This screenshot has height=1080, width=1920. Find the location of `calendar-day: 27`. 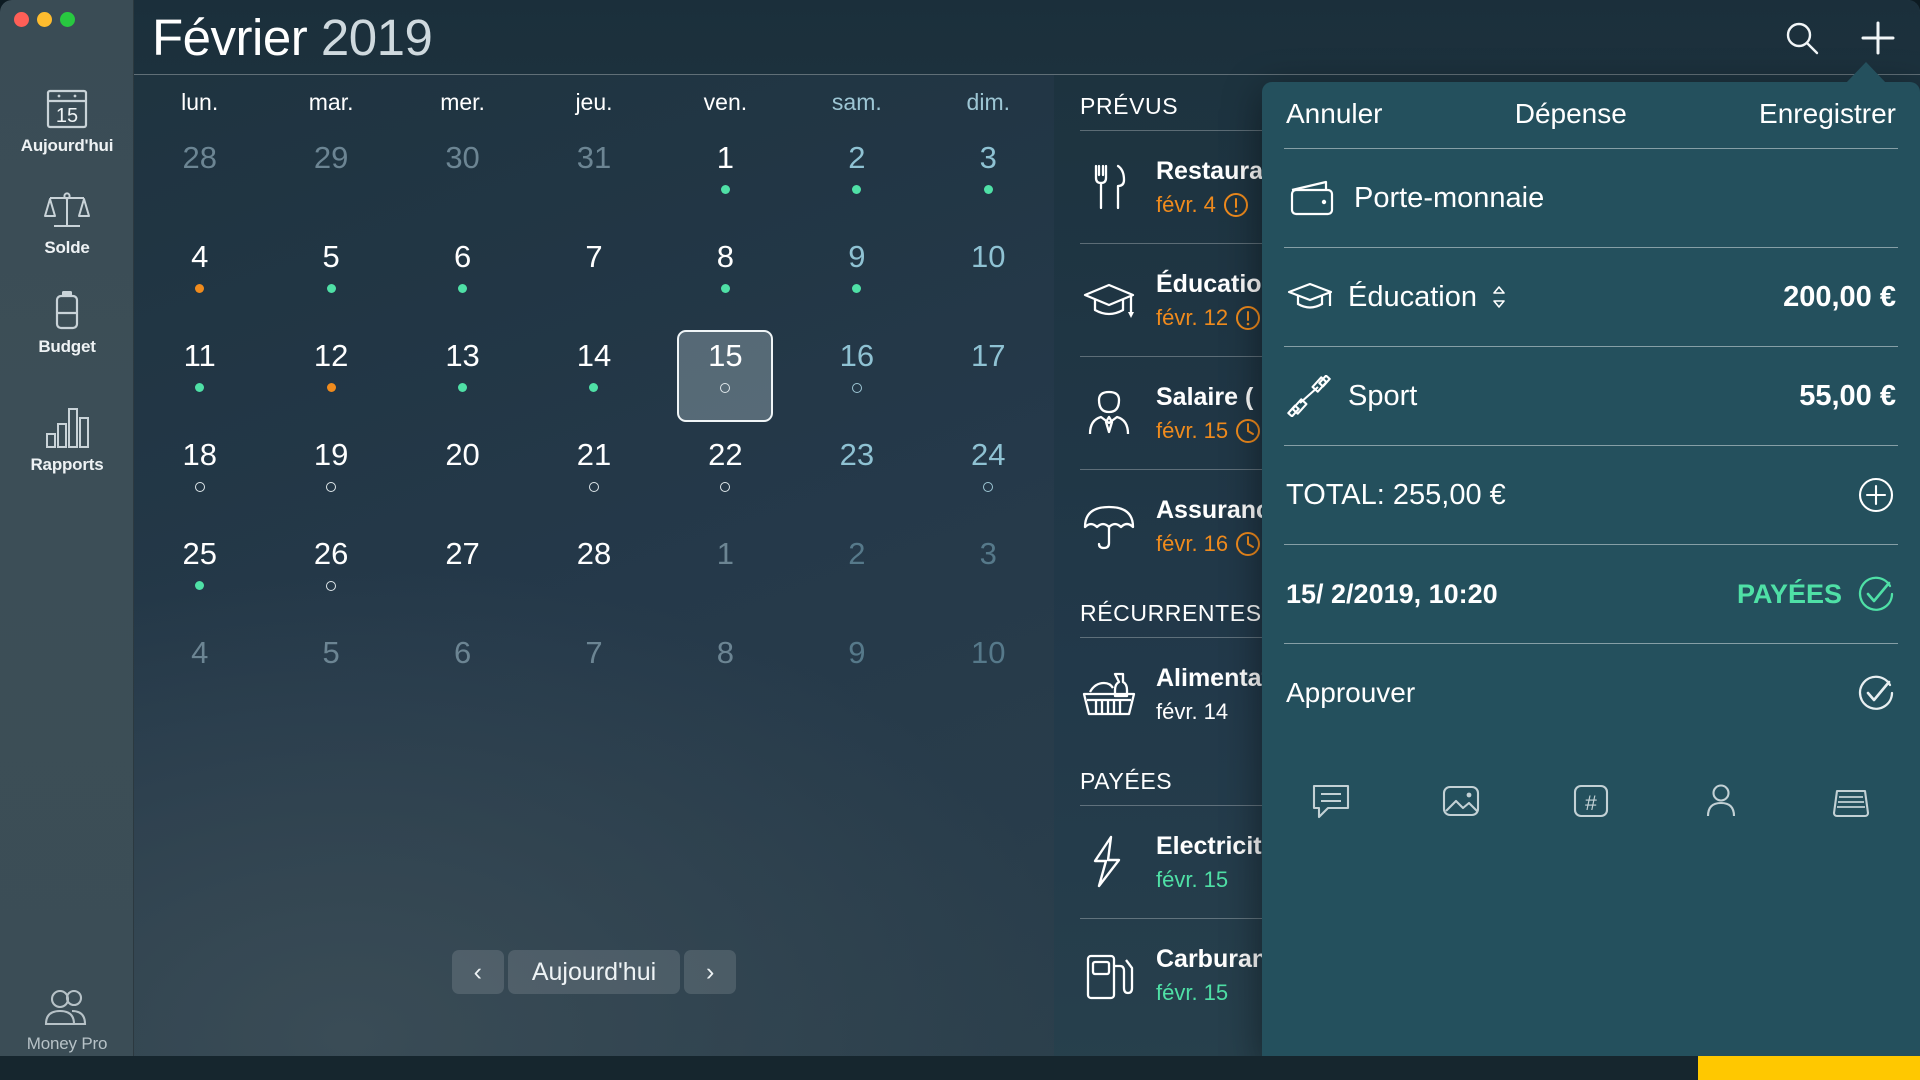

calendar-day: 27 is located at coordinates (462, 573).